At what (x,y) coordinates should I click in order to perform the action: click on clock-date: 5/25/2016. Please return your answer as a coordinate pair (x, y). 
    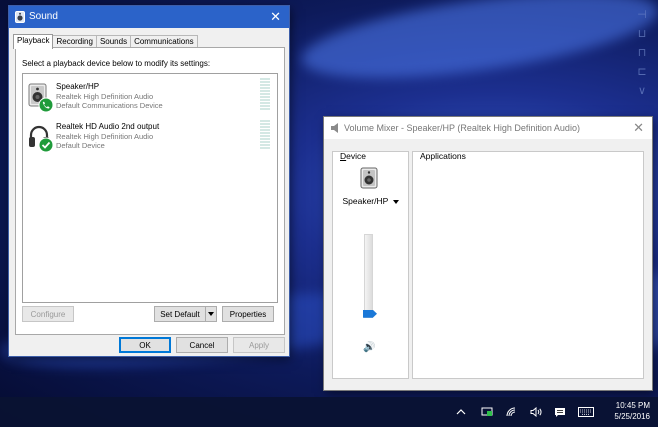
    Looking at the image, I should click on (632, 416).